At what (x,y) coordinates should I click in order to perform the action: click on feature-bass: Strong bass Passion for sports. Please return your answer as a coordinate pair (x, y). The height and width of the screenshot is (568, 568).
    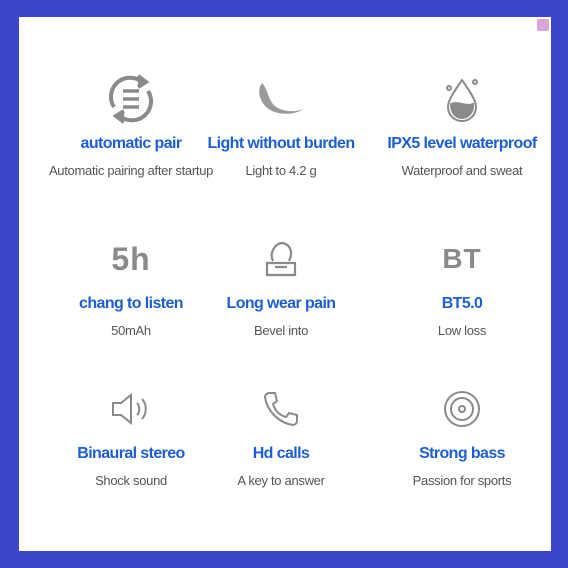
    Looking at the image, I should click on (462, 434).